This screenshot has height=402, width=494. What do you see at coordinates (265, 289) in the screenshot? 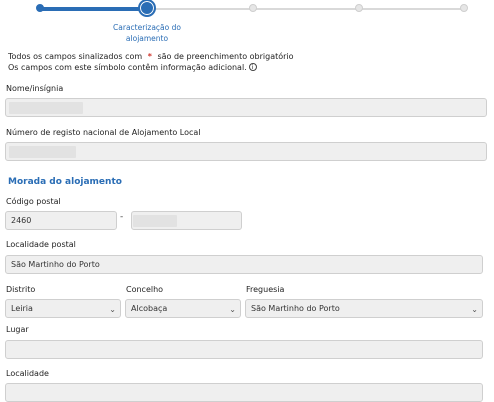
I see `freguesia-label: Freguesia` at bounding box center [265, 289].